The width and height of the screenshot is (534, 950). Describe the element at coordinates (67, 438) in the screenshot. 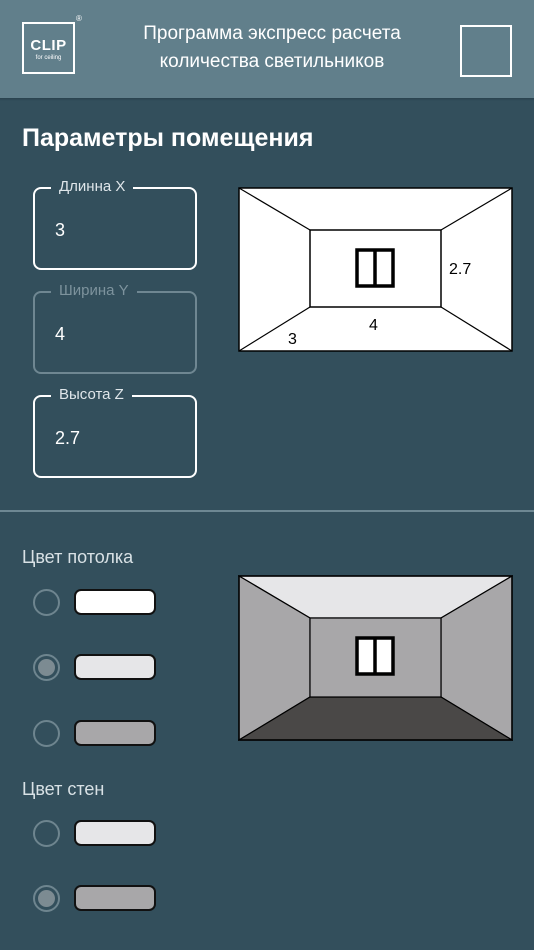

I see `height-z-value: 2.7` at that location.